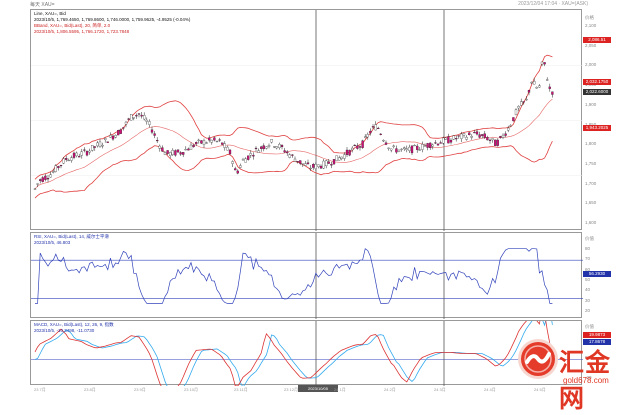 The image size is (640, 415). I want to click on window-title: 每天 XAU=, so click(42, 5).